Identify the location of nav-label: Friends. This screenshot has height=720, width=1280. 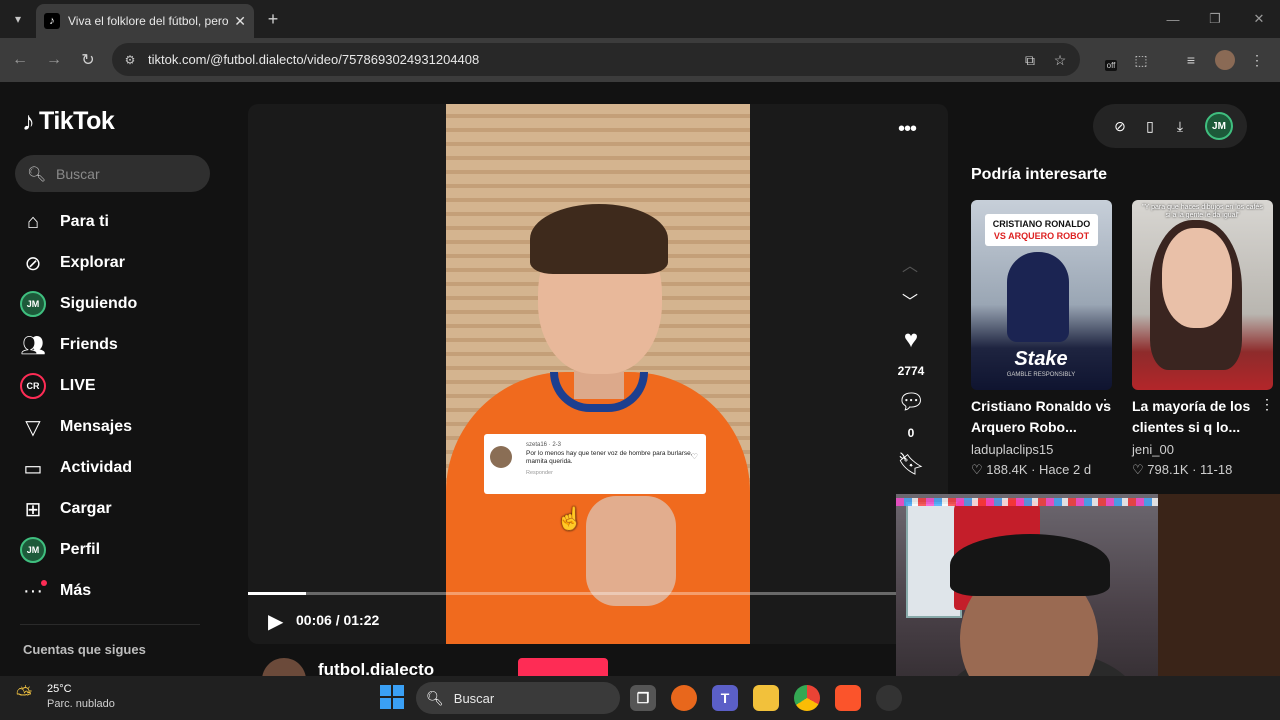
(89, 344).